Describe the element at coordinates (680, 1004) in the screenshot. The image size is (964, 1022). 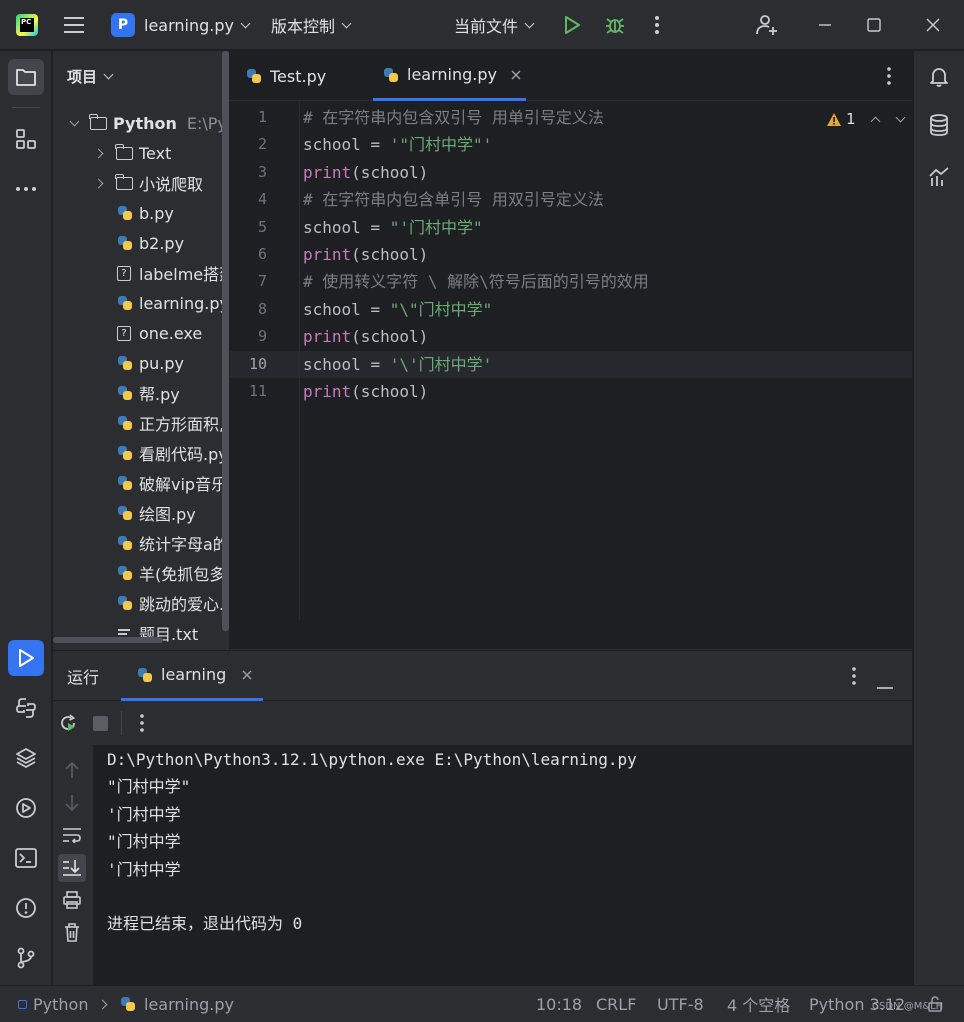
I see `status-encoding: UTF-8` at that location.